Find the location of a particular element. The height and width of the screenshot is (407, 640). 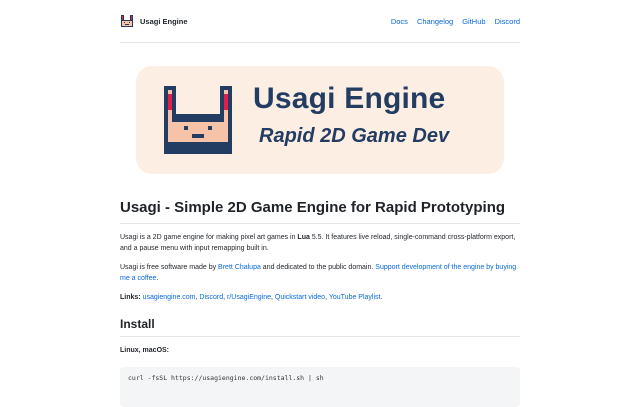

license-text: Usagi is free software made by is located at coordinates (169, 267).